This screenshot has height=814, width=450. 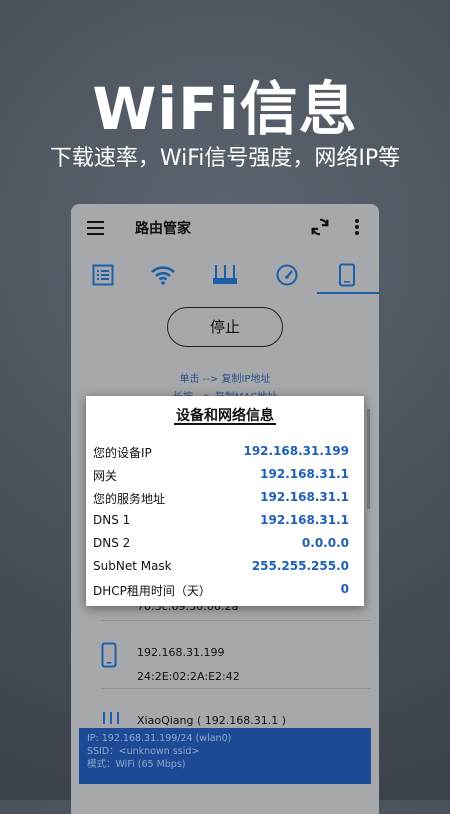 I want to click on promo-subtitle: 下载速率，WiFi信号强度，网络IP等, so click(x=225, y=158).